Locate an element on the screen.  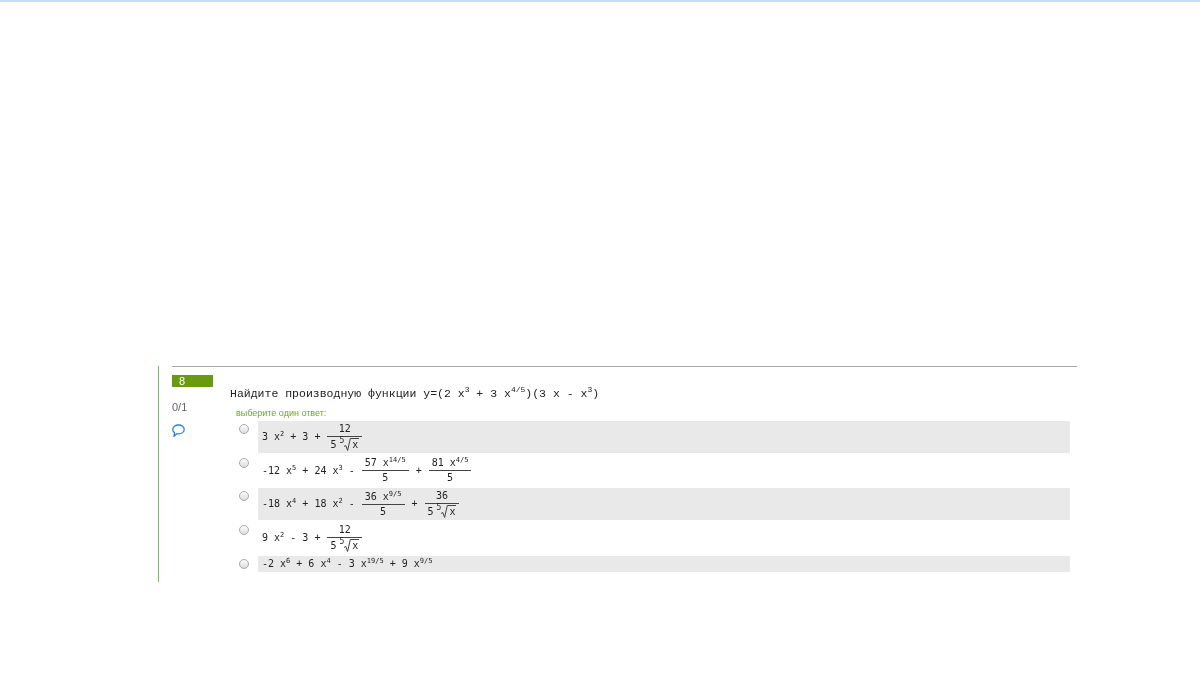
numerator-text: 81 x$^{4/5}$ is located at coordinates (450, 463).